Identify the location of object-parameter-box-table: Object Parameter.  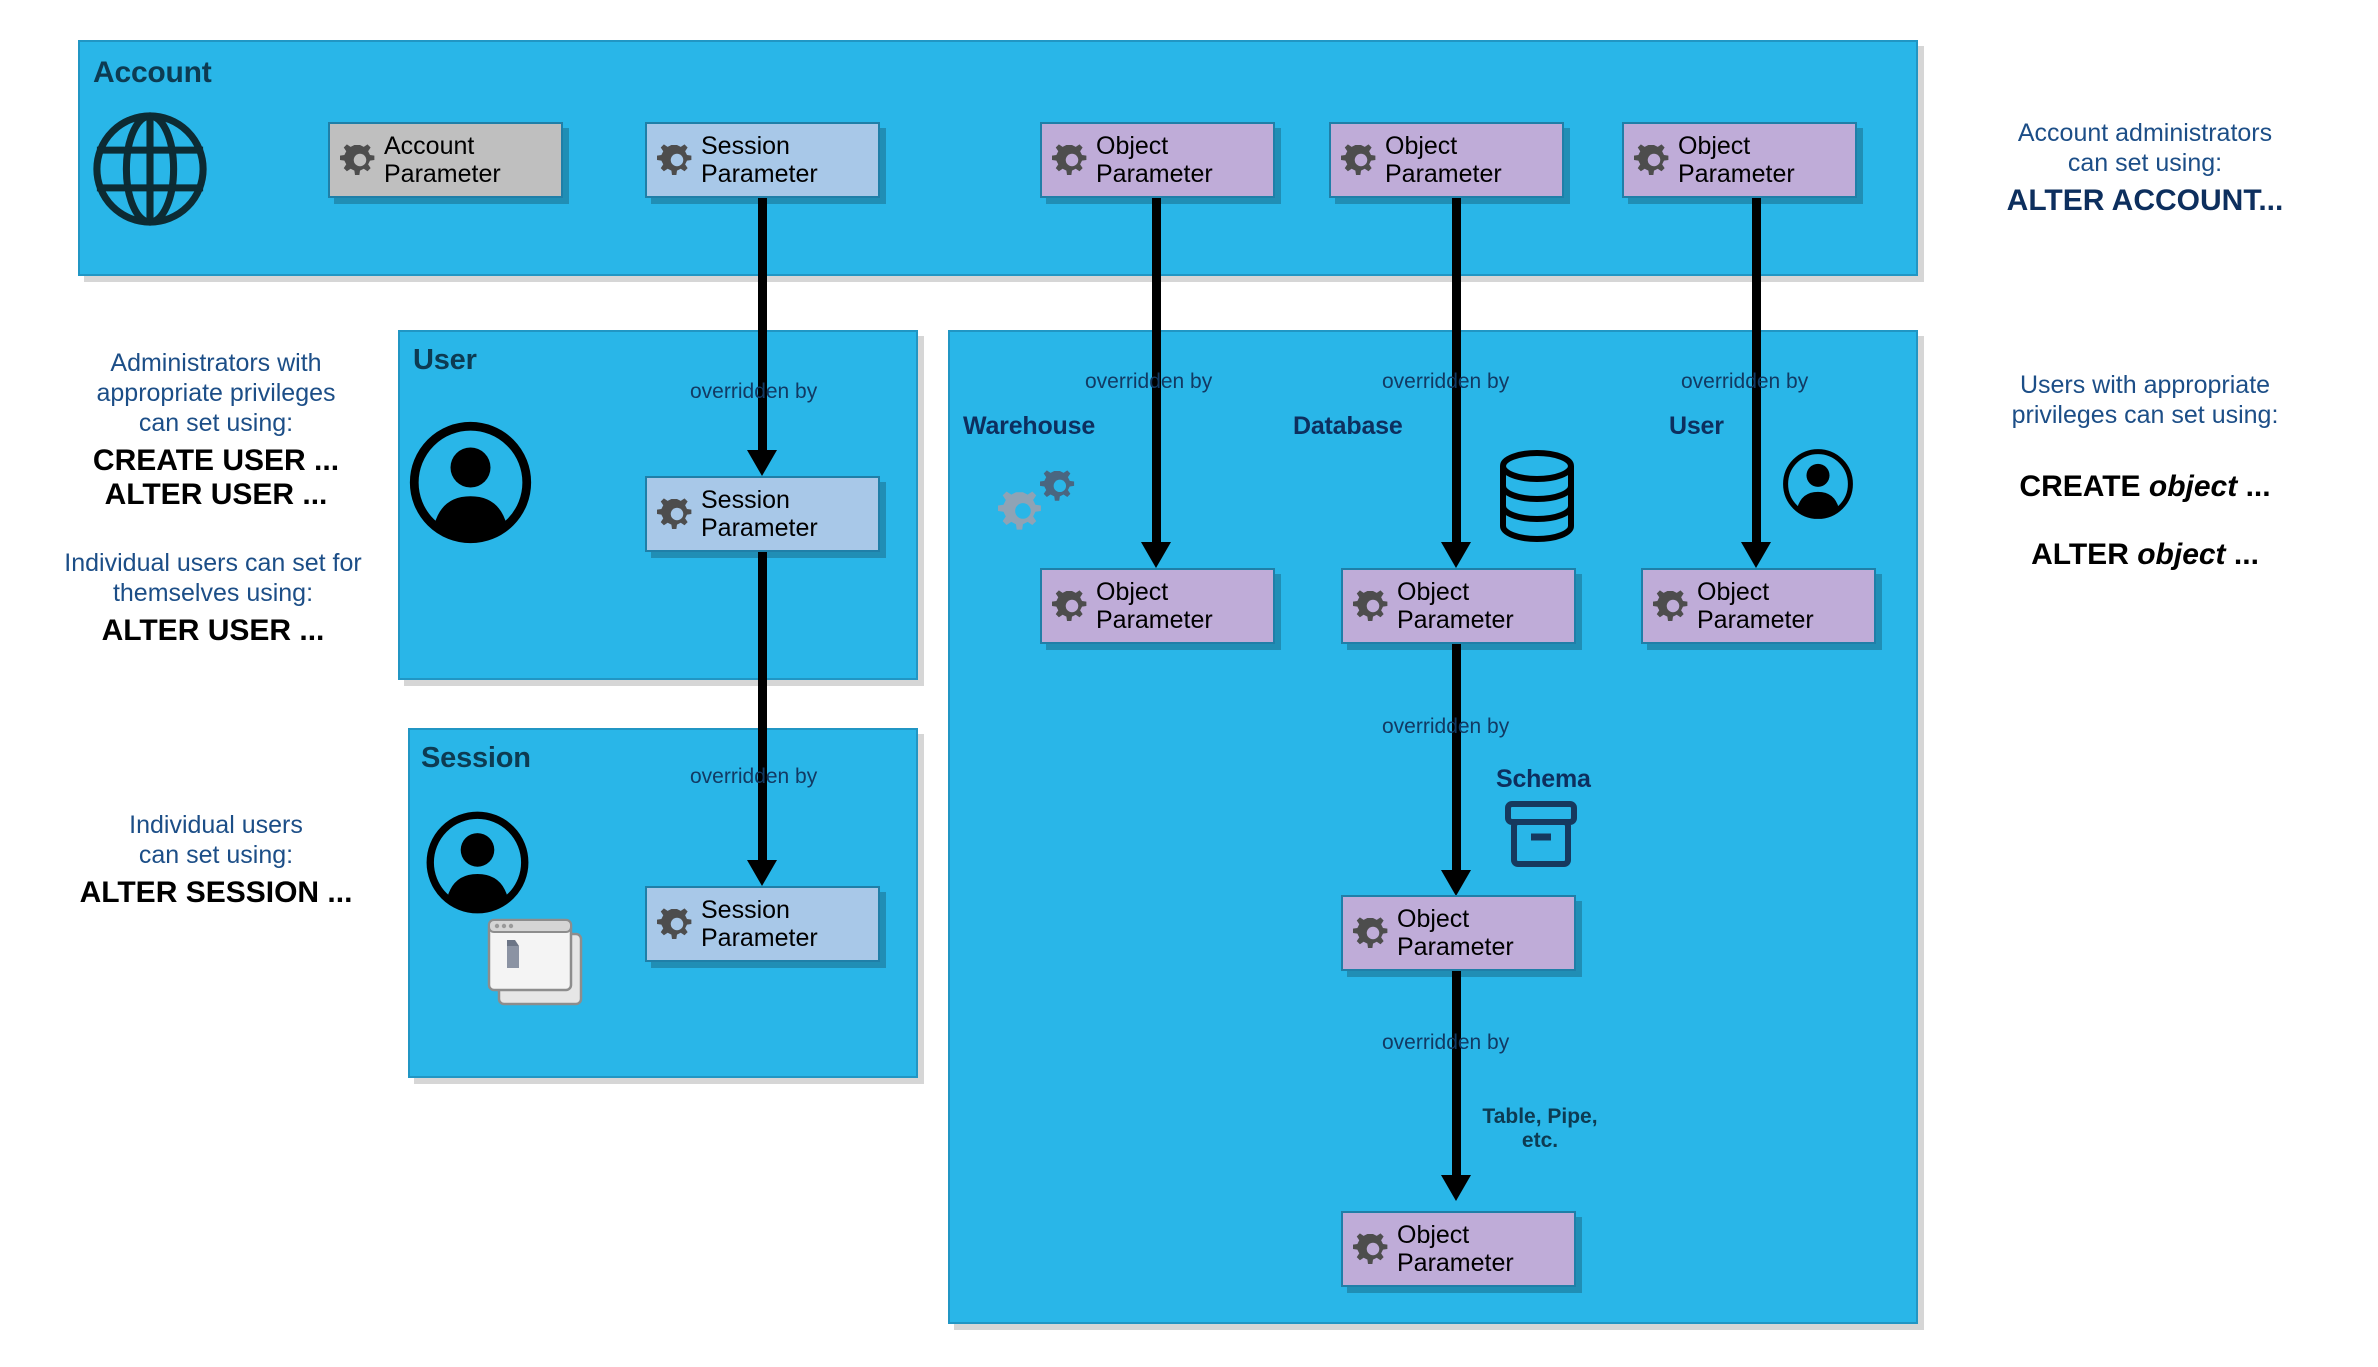
(1458, 1249).